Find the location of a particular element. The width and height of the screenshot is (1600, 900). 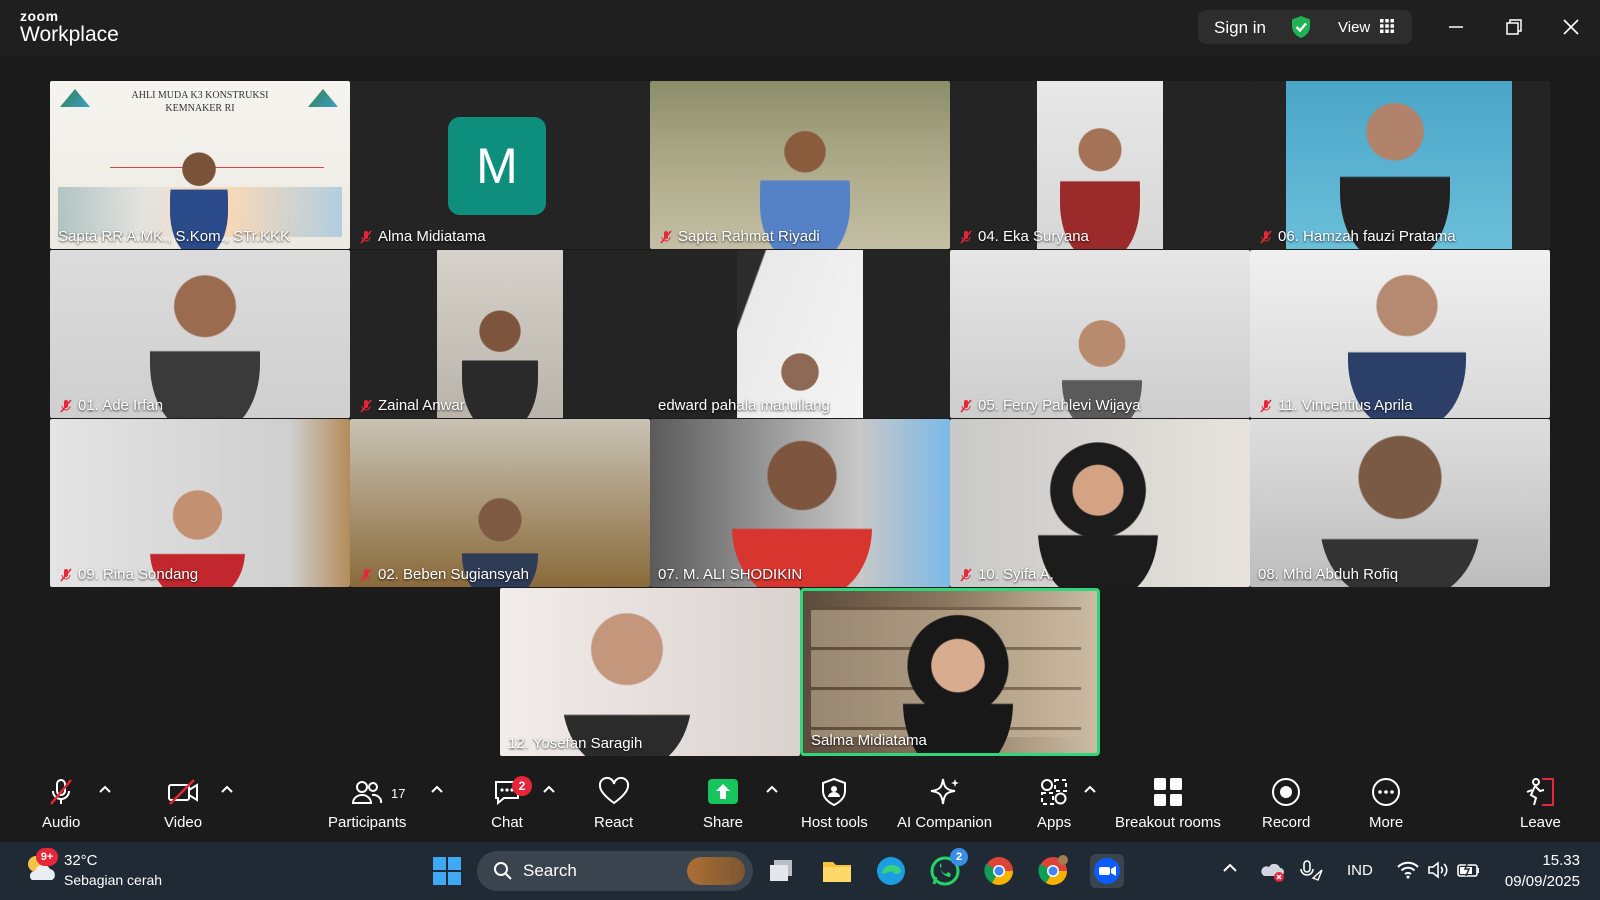

whatsapp-badge: 2 is located at coordinates (959, 857).